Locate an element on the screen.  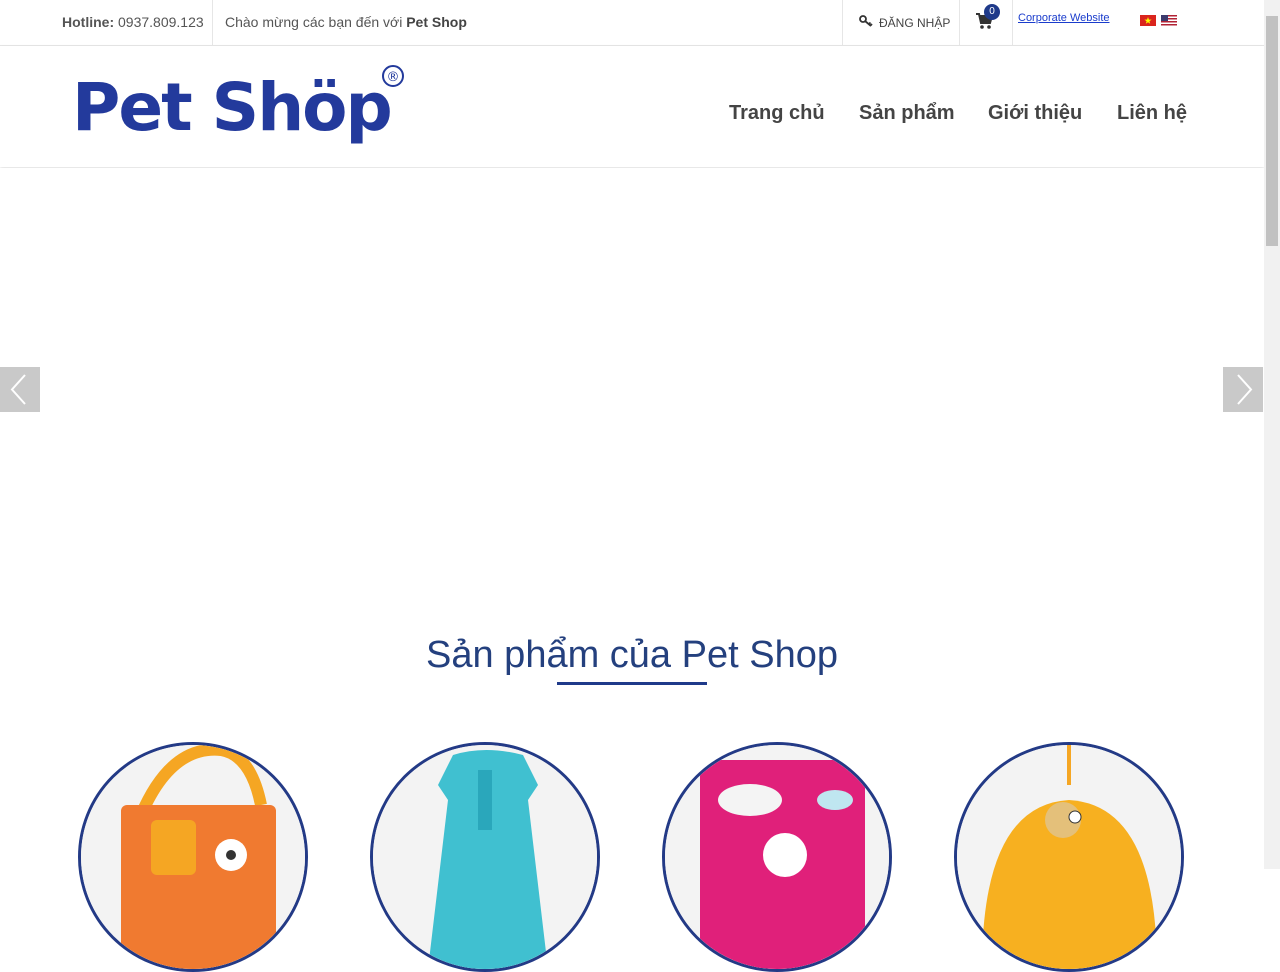
chevron-right-icon is located at coordinates (1245, 389).